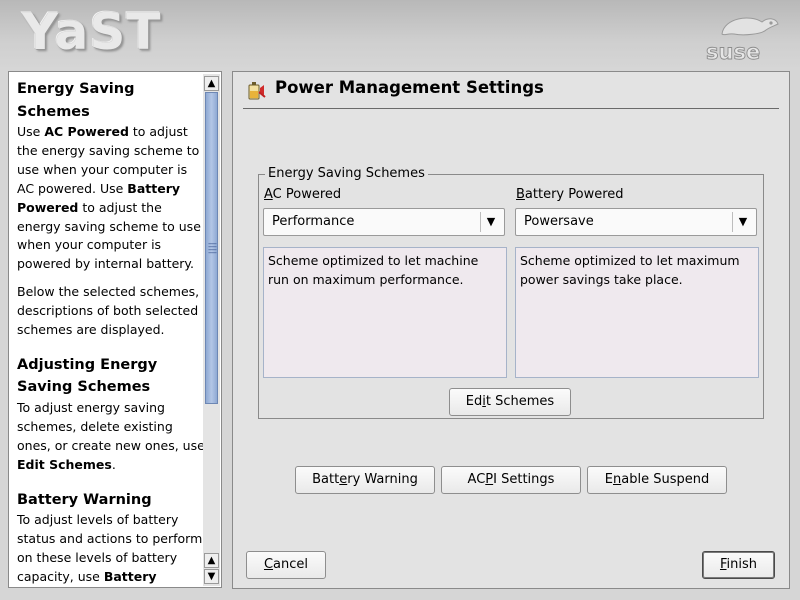 Image resolution: width=800 pixels, height=600 pixels. I want to click on grip-icon: — — — —, so click(212, 248).